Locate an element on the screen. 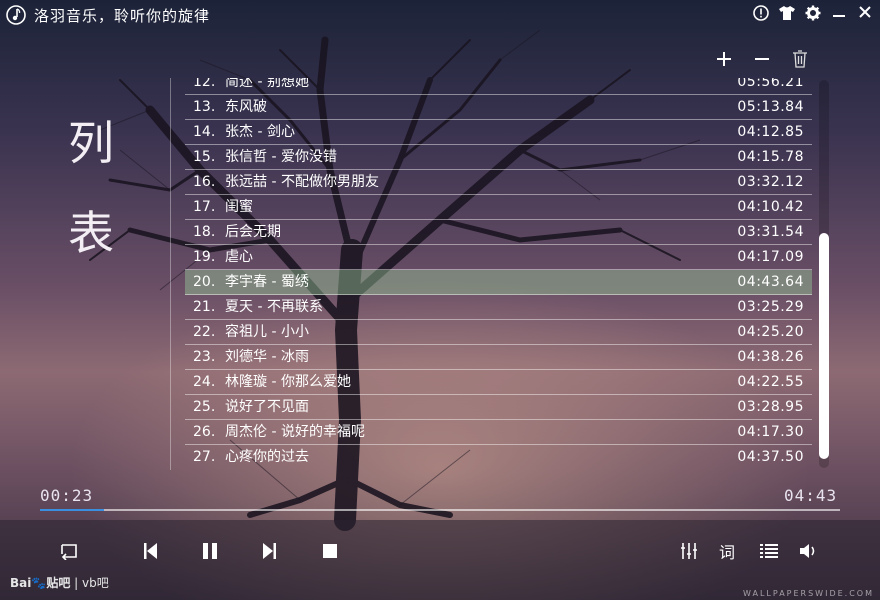 Image resolution: width=880 pixels, height=600 pixels. track-duration: 04:17.30 is located at coordinates (770, 432).